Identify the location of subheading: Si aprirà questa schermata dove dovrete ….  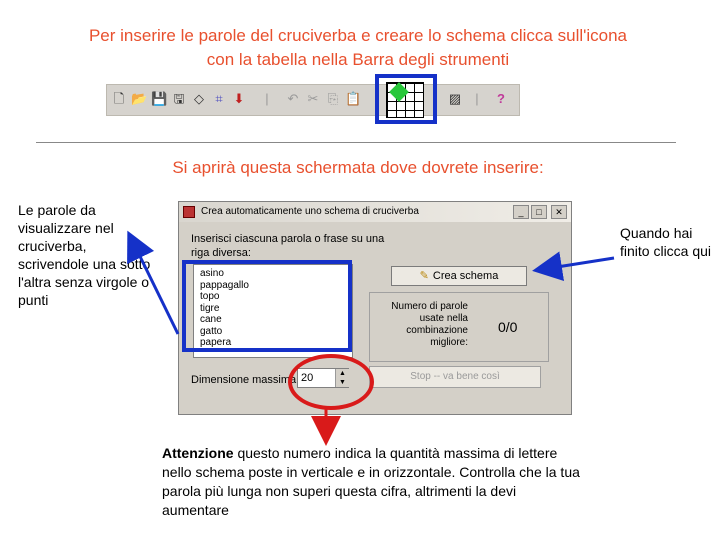
(358, 167).